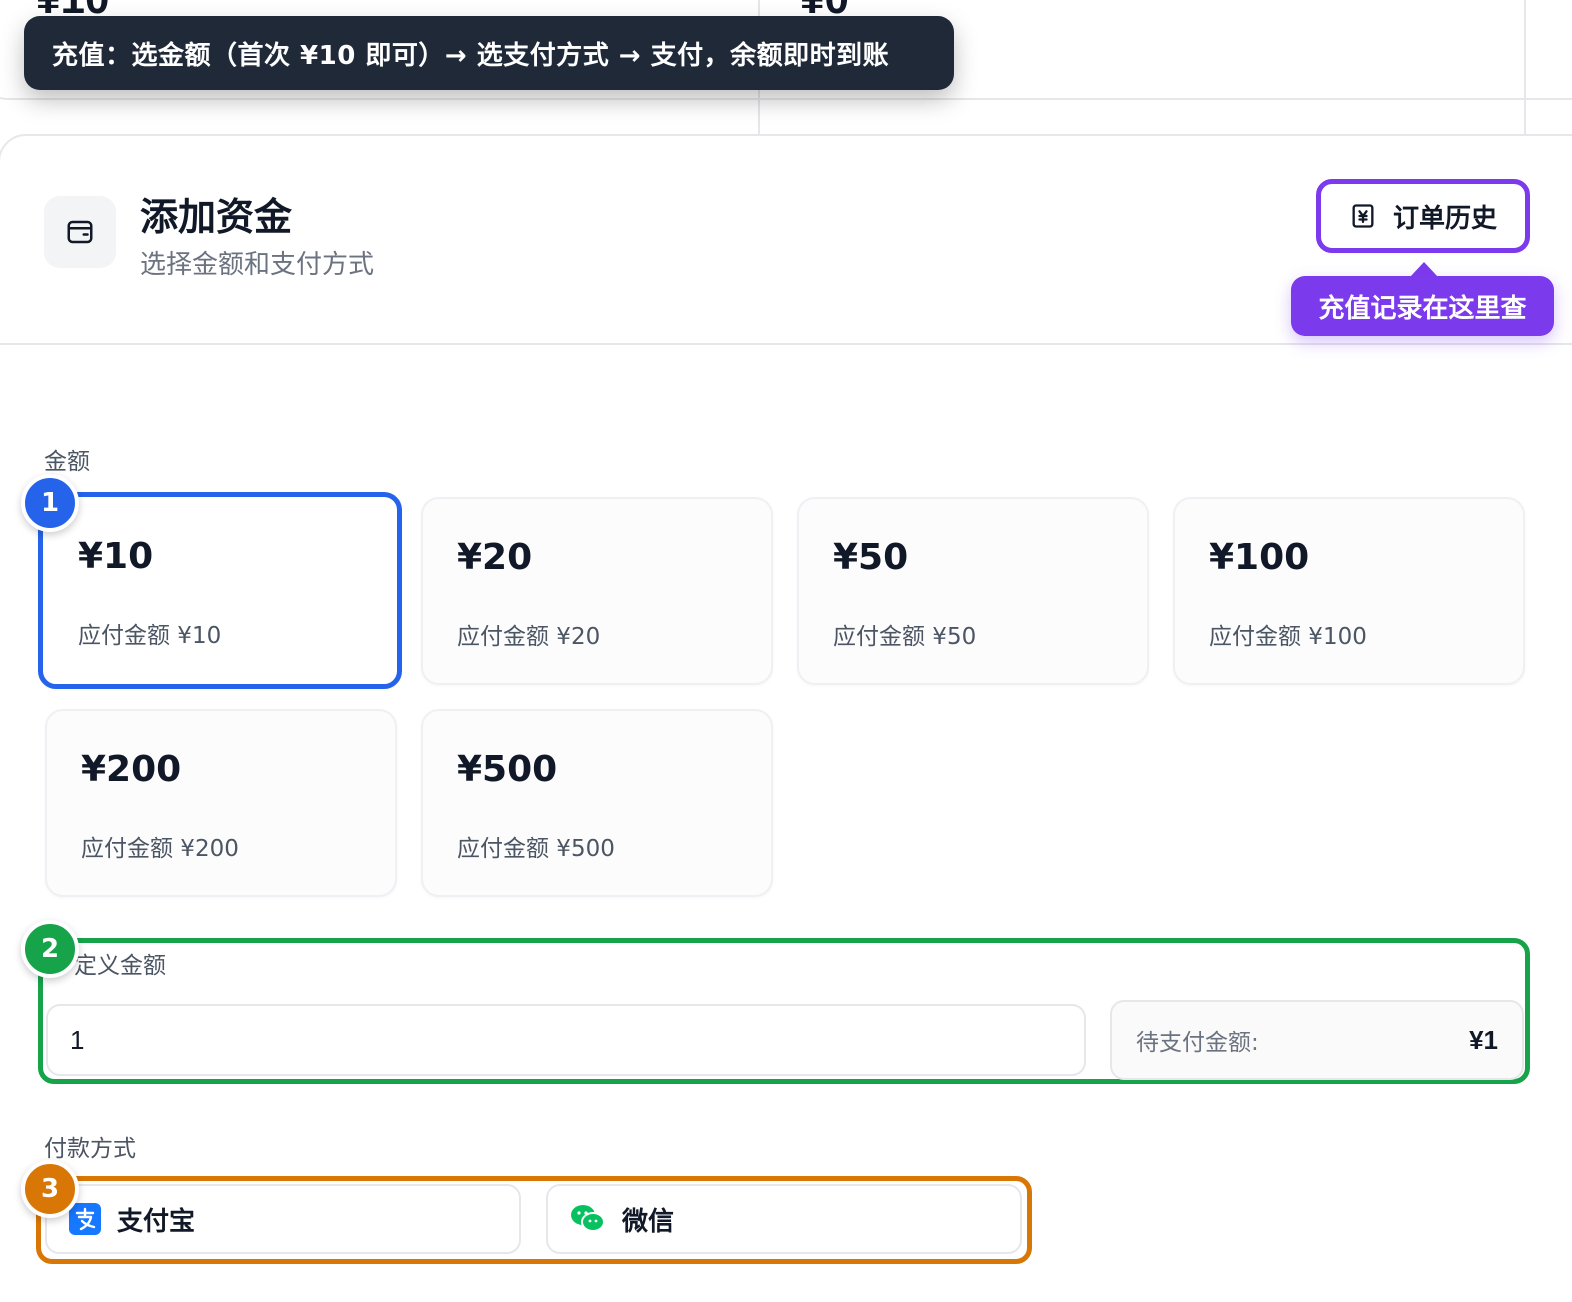 The image size is (1572, 1302). What do you see at coordinates (257, 265) in the screenshot?
I see `page-subtitle: 选择金额和支付方式` at bounding box center [257, 265].